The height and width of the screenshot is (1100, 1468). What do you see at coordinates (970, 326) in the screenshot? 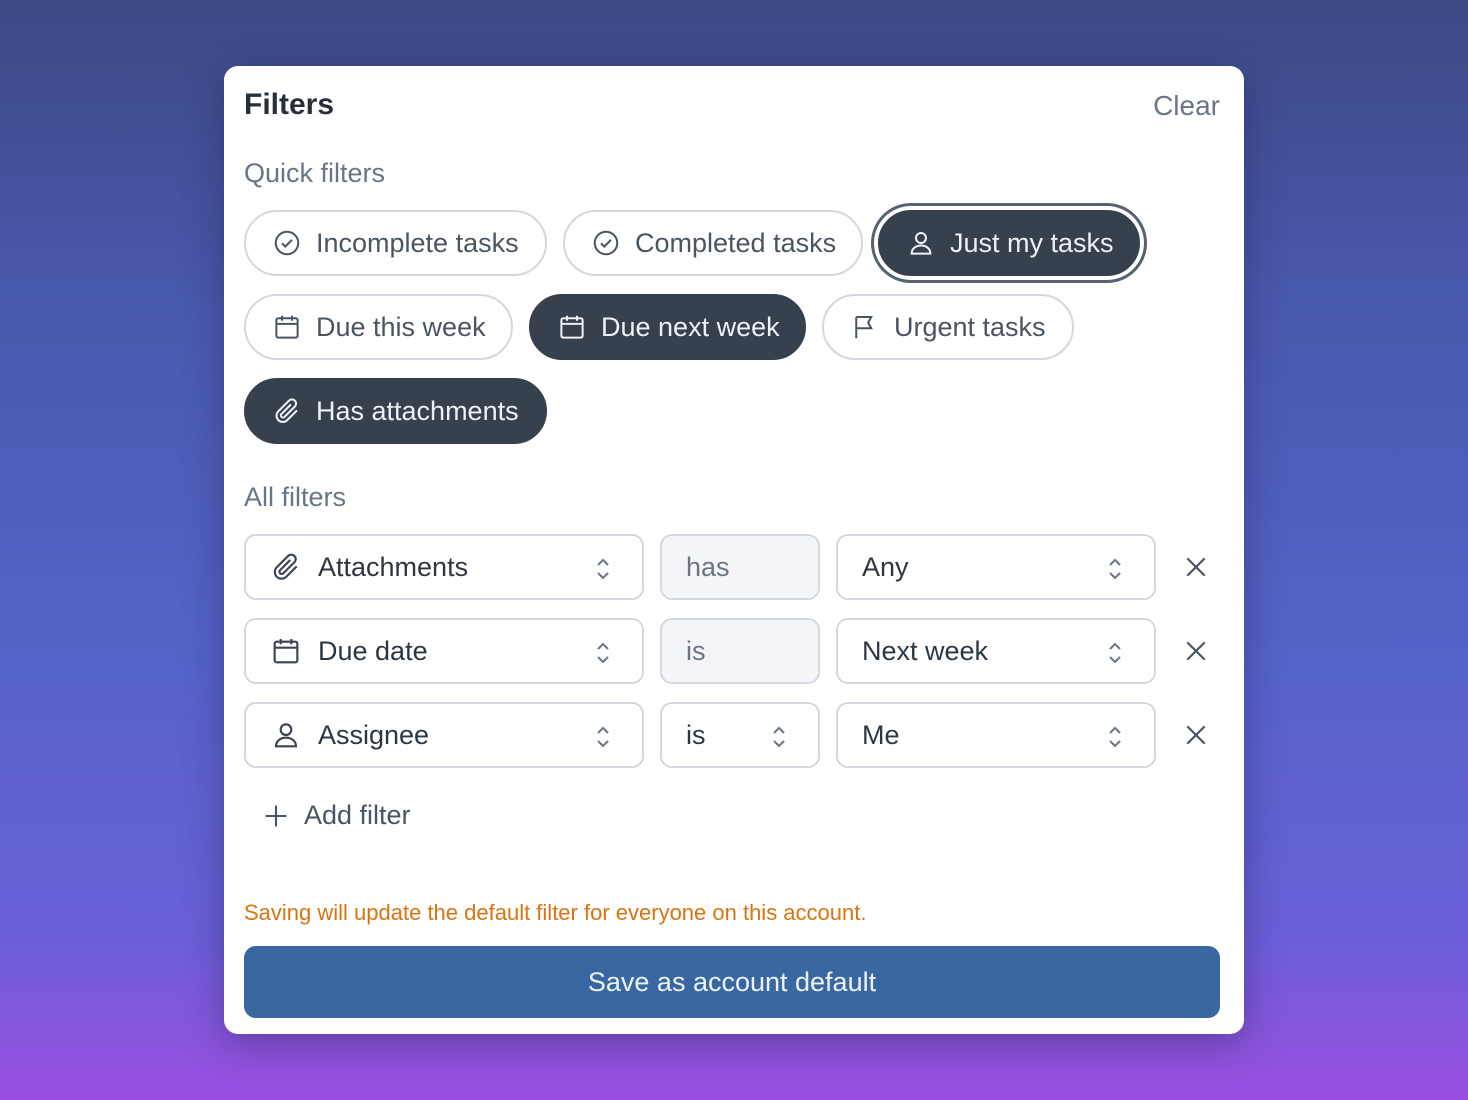
I see `chip-label: Urgent tasks` at bounding box center [970, 326].